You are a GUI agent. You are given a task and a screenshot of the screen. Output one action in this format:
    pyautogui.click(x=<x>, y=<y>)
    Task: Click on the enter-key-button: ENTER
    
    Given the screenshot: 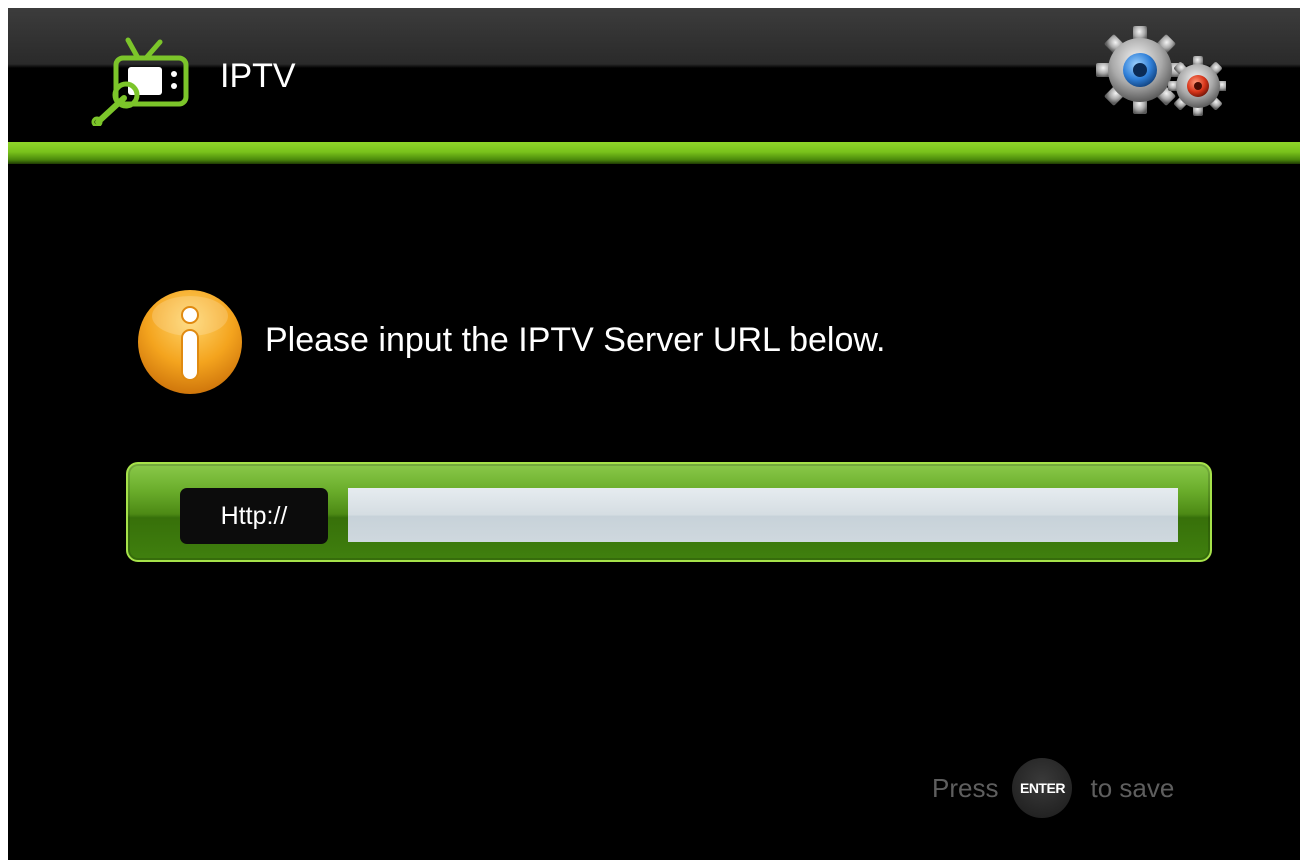 What is the action you would take?
    pyautogui.click(x=1042, y=788)
    